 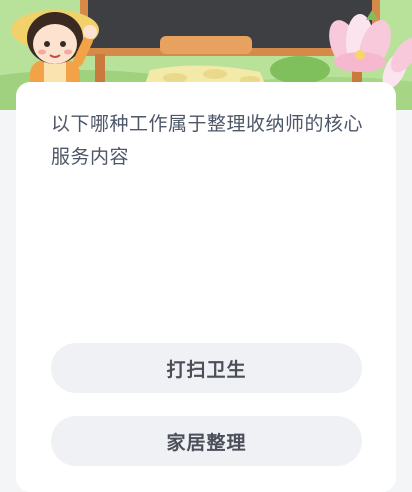 I want to click on answer-option-label: 打扫卫生, so click(x=206, y=369).